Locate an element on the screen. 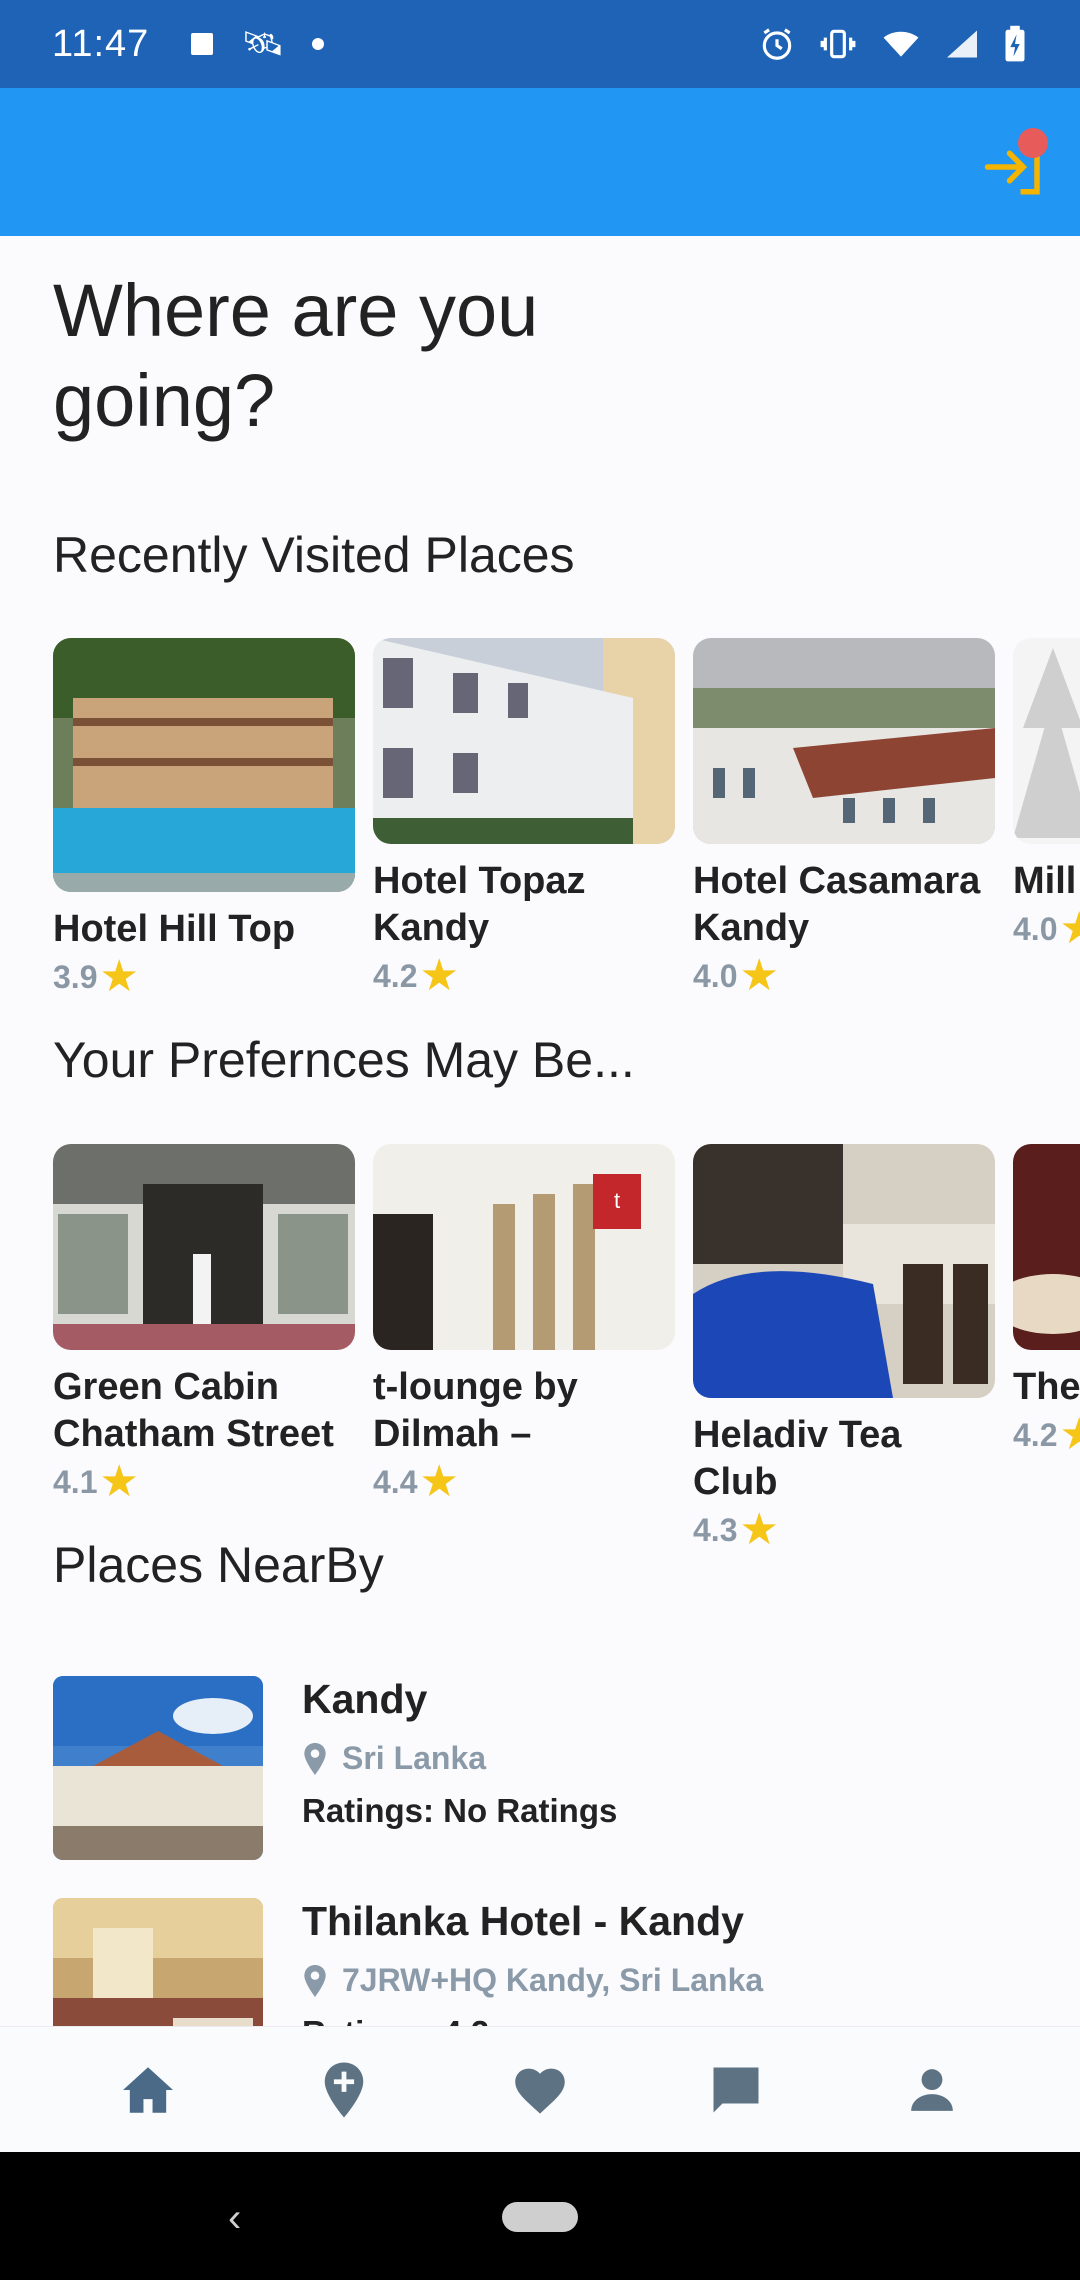  place-ratings: Ratings: No Ratings is located at coordinates (460, 1810).